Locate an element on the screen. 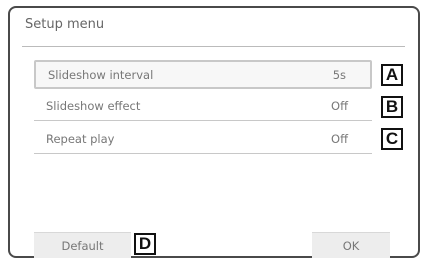 This screenshot has height=260, width=421. page-title: Setup menu is located at coordinates (65, 24).